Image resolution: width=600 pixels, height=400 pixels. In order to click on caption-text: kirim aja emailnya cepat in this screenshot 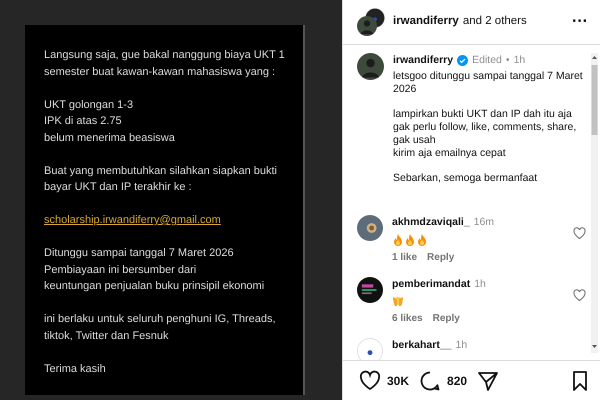, I will do `click(450, 153)`.